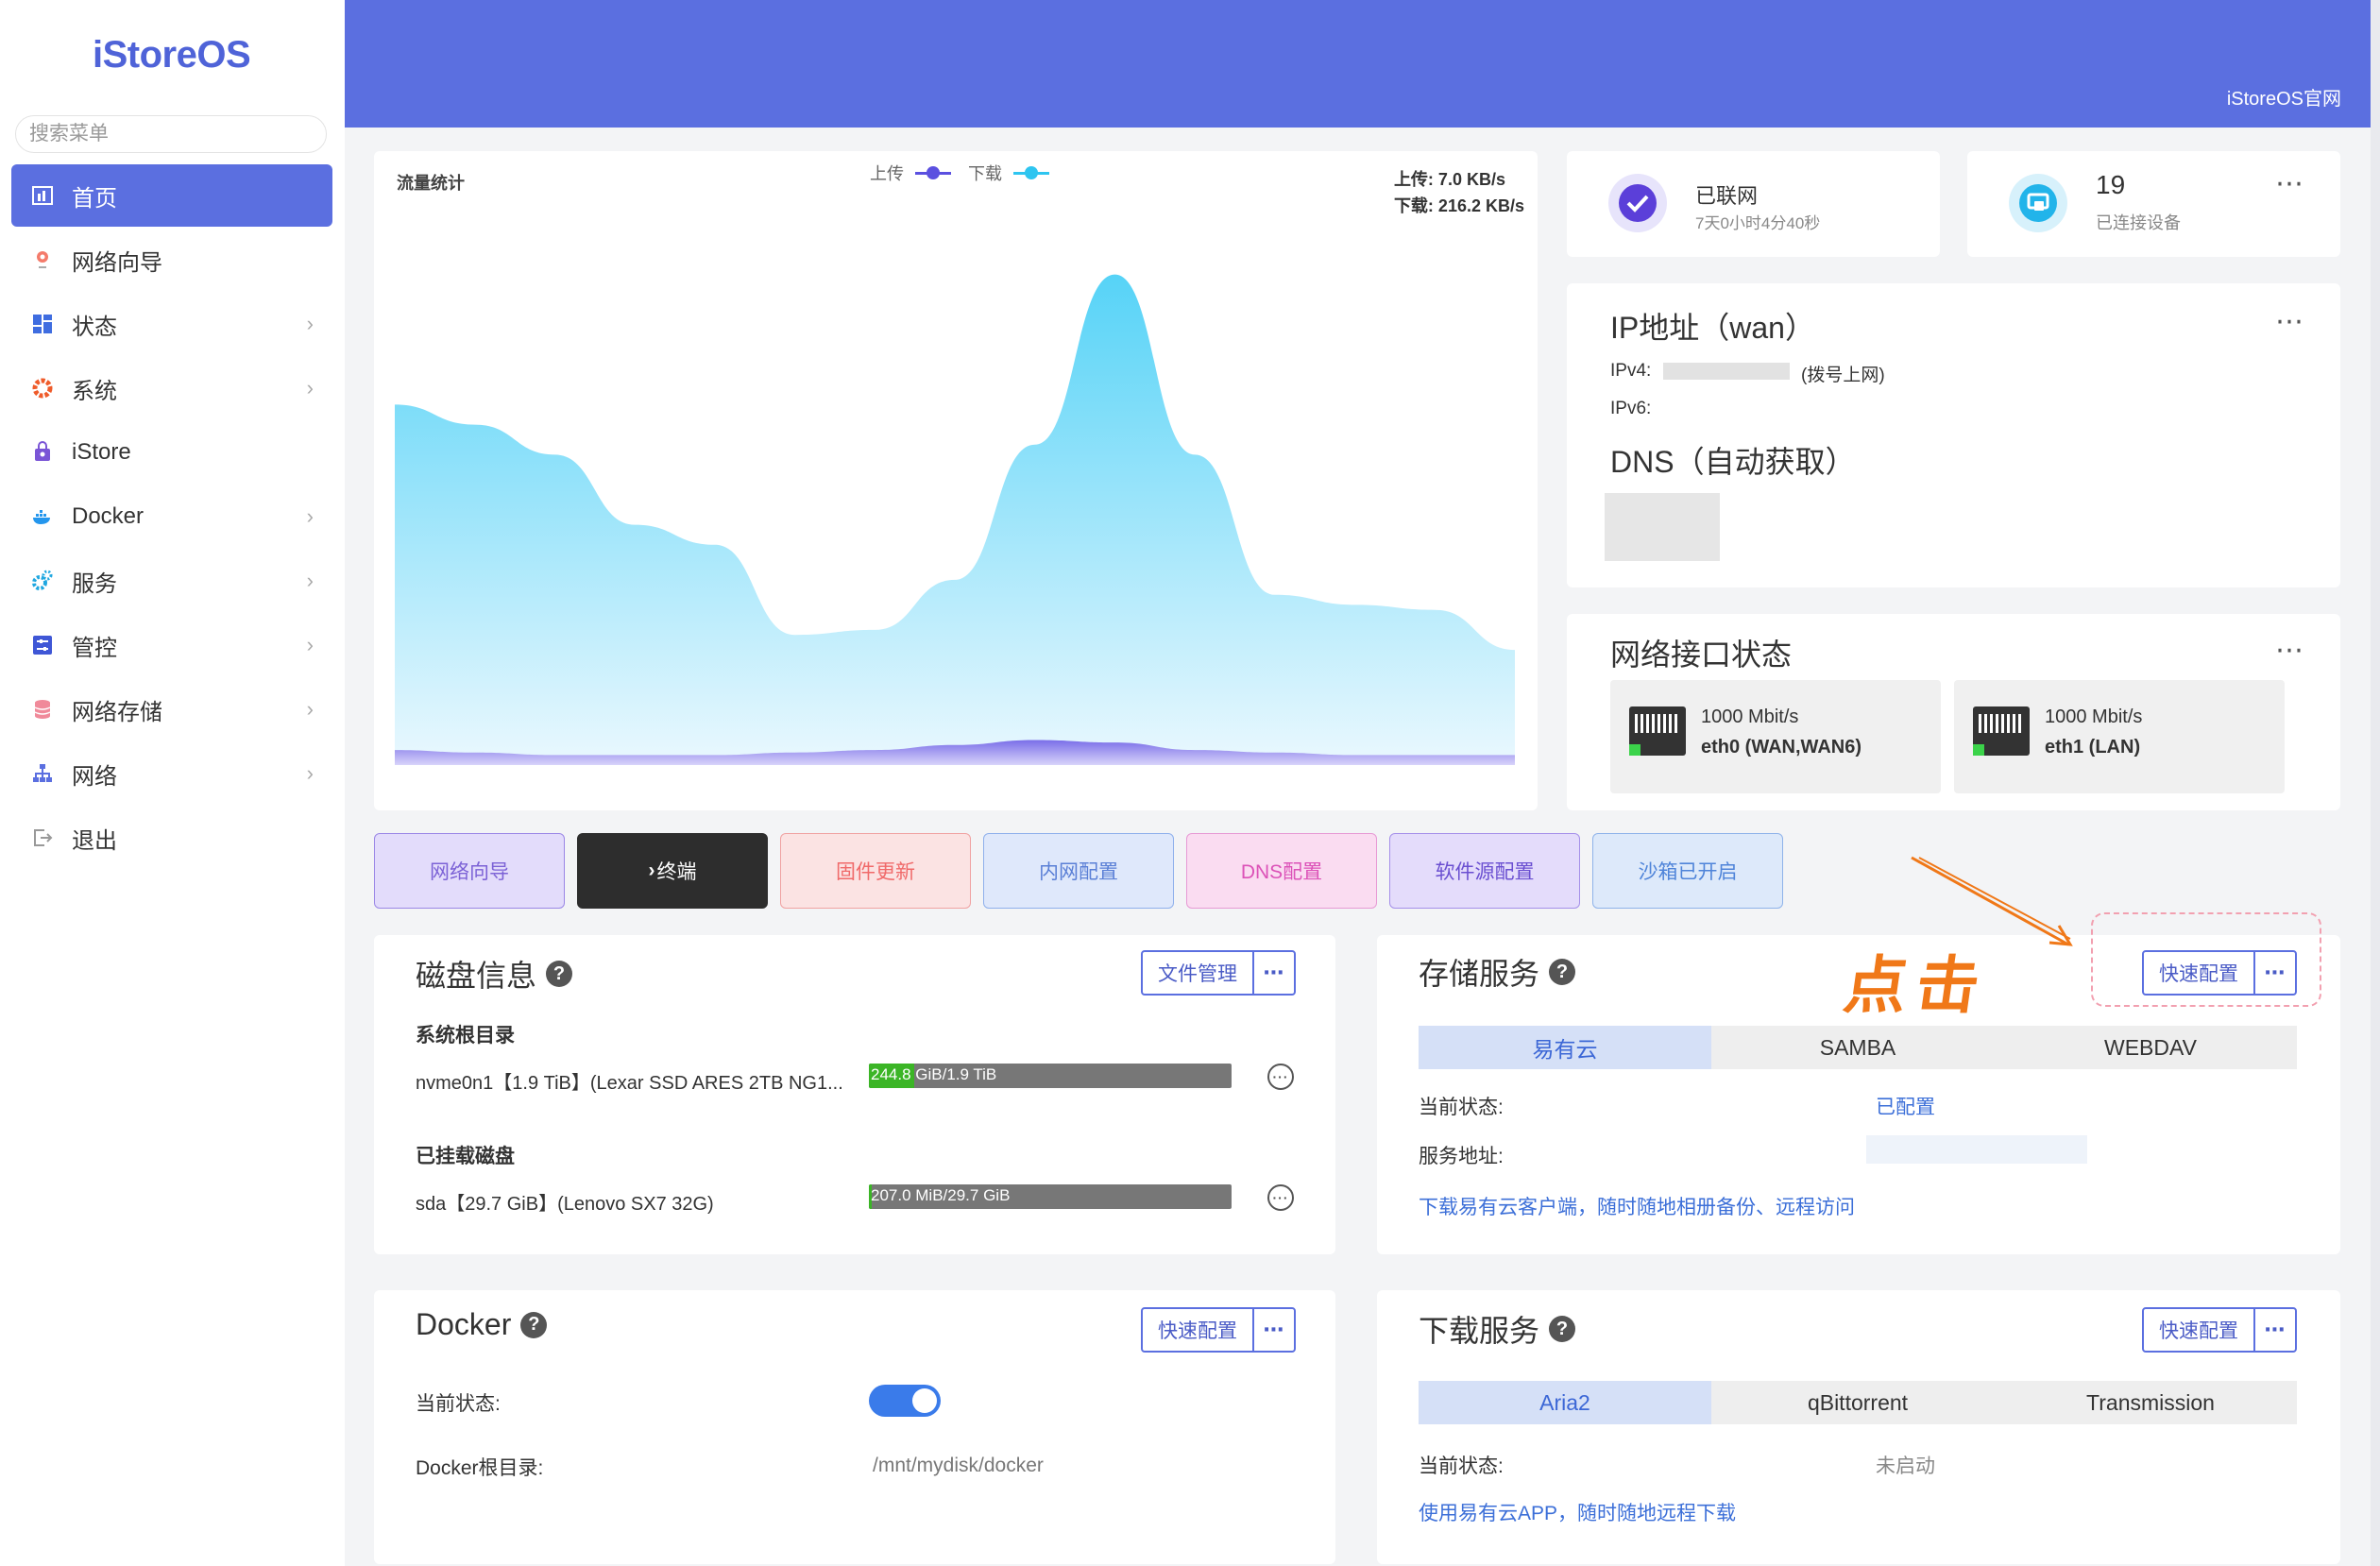 Image resolution: width=2380 pixels, height=1566 pixels. I want to click on header-bar: iStoreOS官网, so click(1362, 64).